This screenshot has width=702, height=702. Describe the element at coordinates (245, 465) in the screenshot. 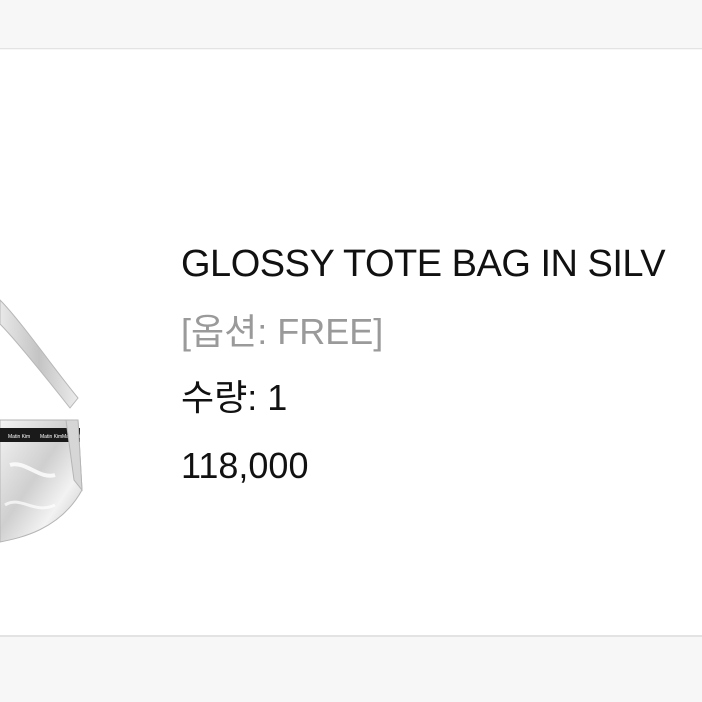

I see `product-price: 118,000` at that location.